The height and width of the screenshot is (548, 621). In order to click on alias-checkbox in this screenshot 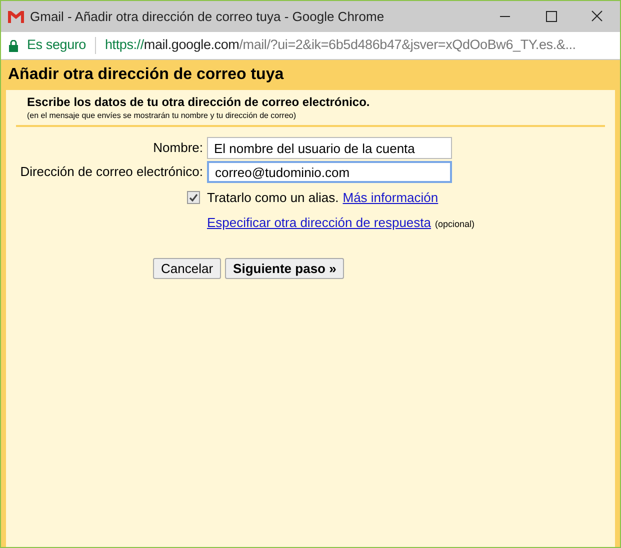, I will do `click(193, 197)`.